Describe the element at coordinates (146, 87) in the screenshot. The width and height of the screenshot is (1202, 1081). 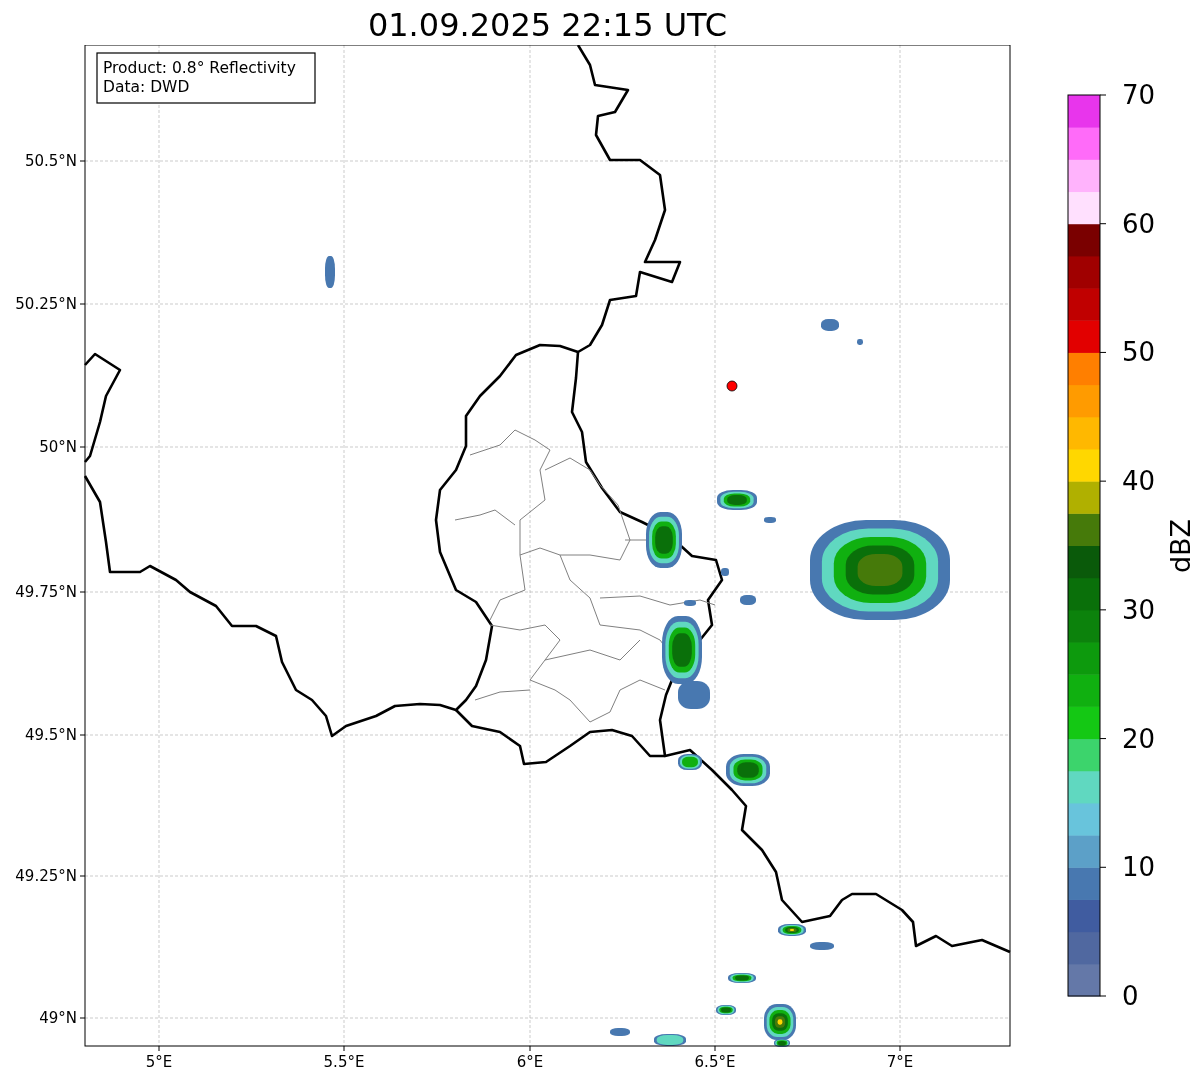
I see `info-text: Data: DWD` at that location.